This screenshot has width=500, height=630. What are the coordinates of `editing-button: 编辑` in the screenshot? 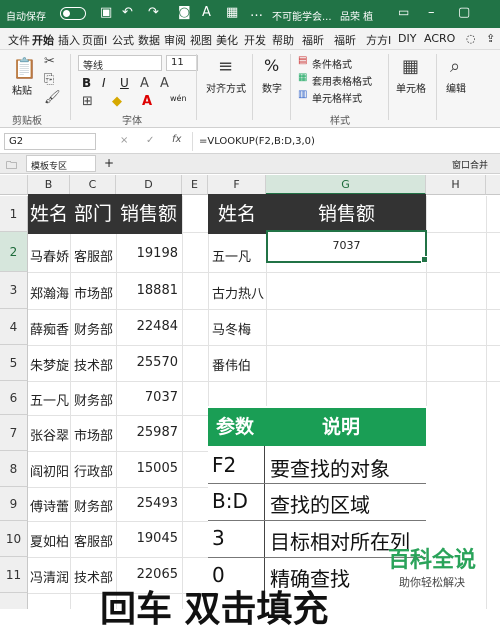 It's located at (456, 87).